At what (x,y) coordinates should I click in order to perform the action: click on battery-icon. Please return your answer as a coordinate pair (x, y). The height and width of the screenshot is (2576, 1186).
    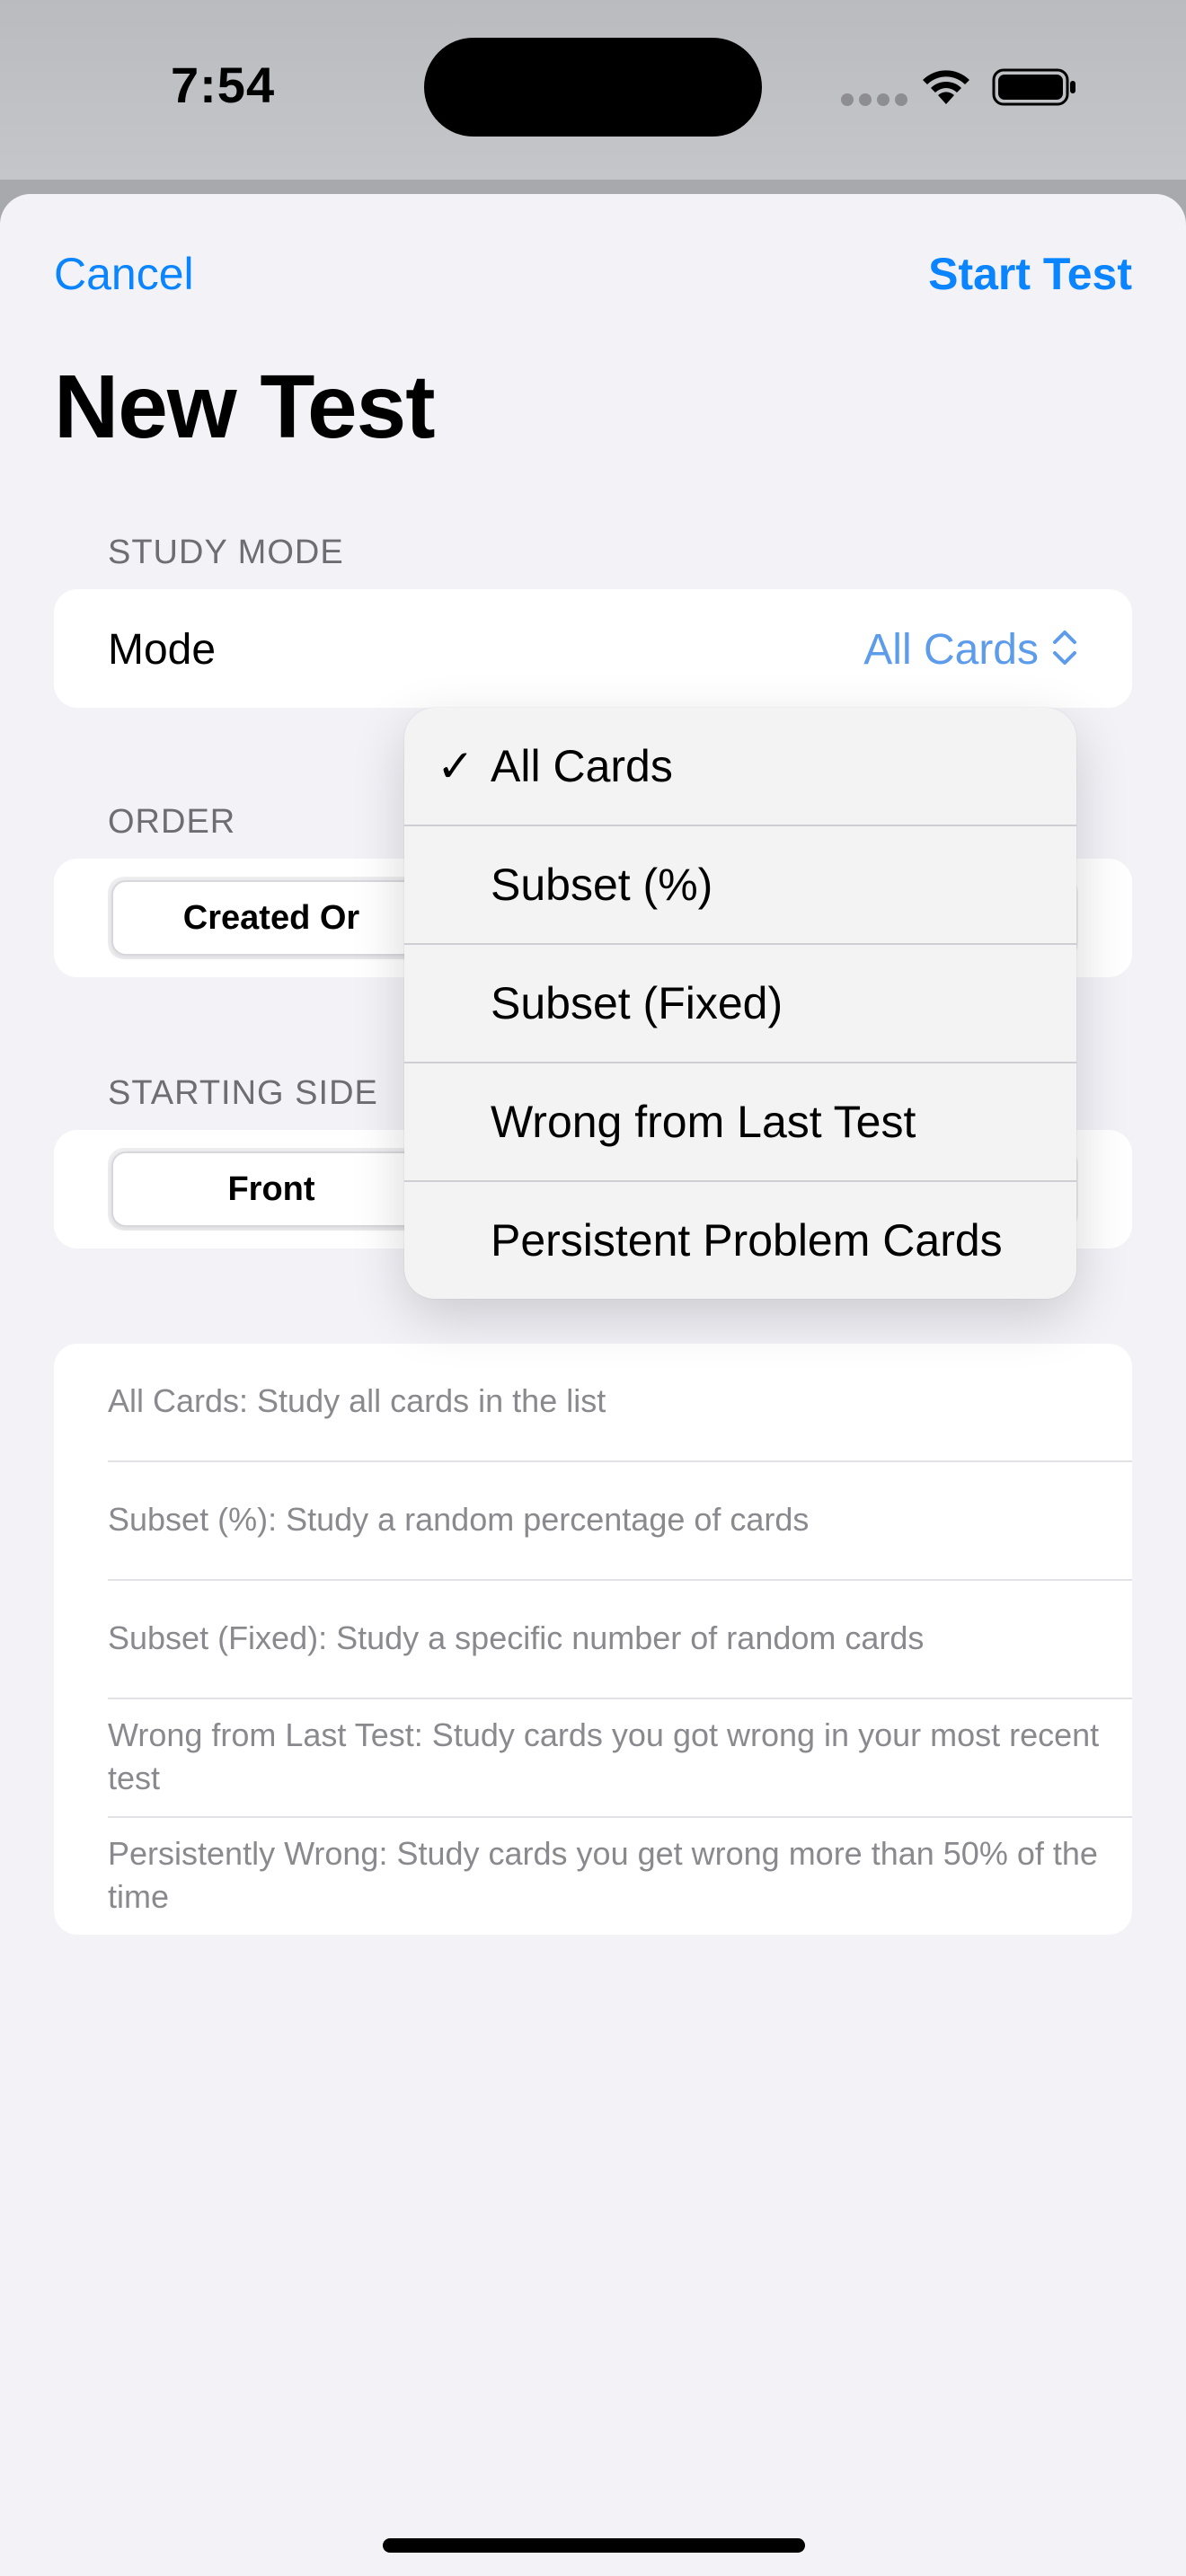
    Looking at the image, I should click on (1033, 87).